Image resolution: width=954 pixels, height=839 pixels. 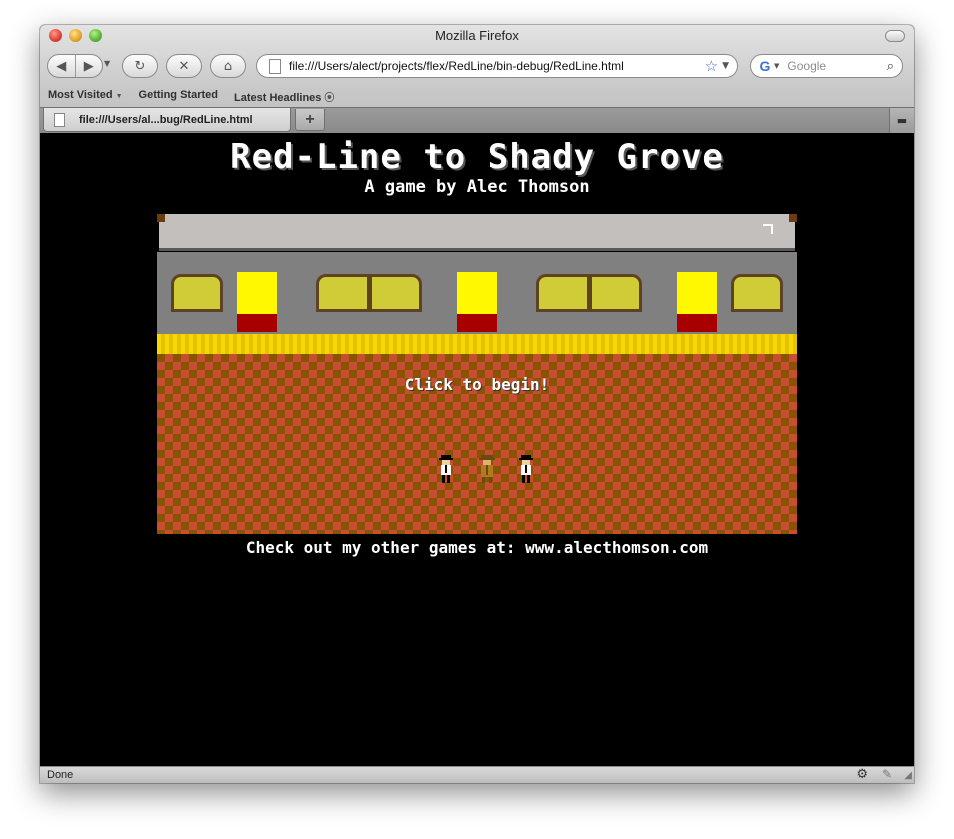 What do you see at coordinates (477, 232) in the screenshot?
I see `train-ceiling` at bounding box center [477, 232].